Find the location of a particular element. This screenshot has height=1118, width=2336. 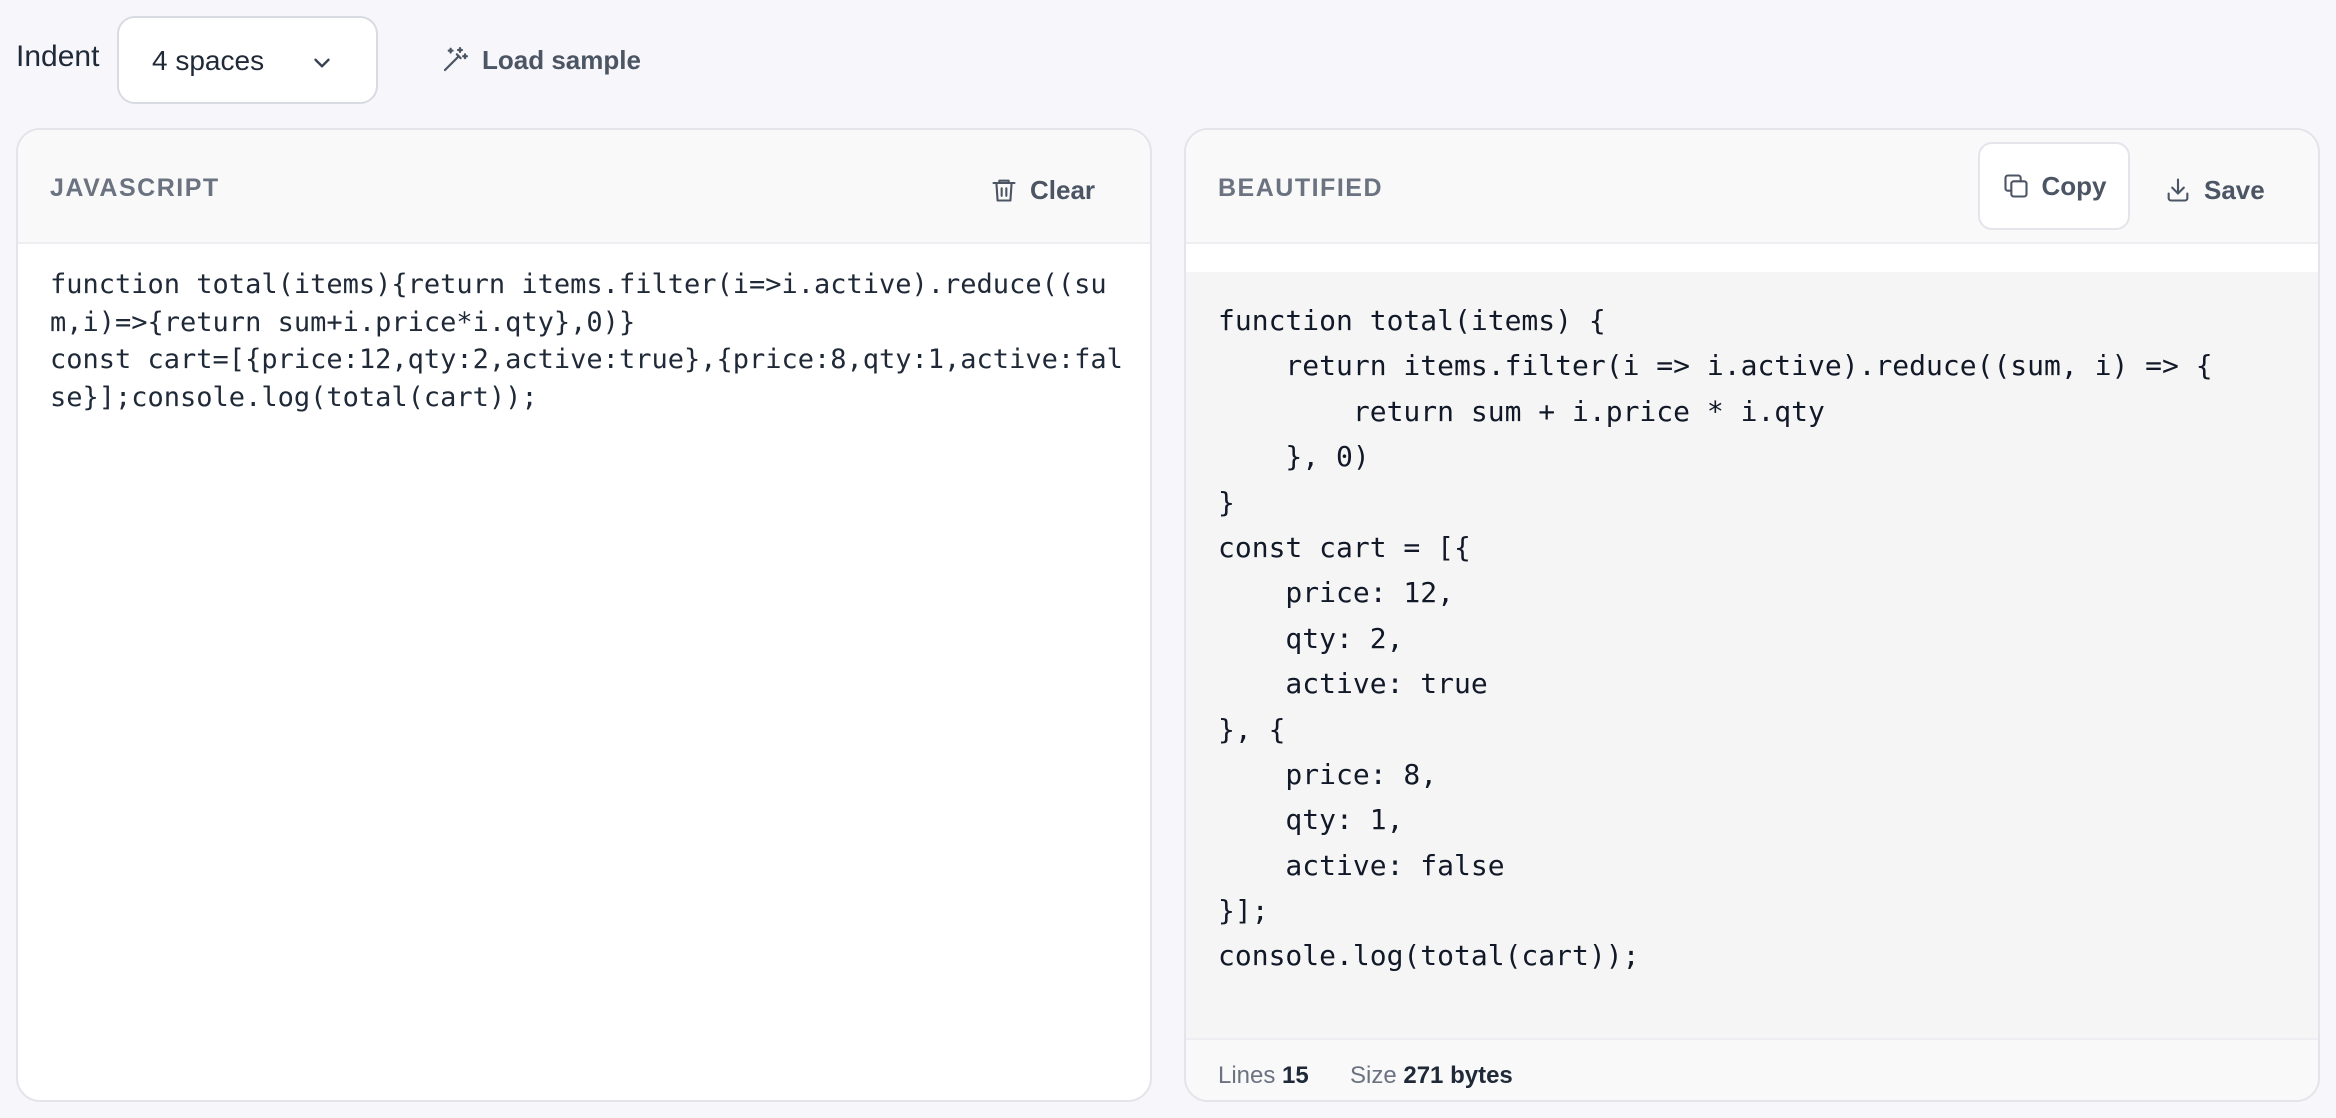

size-stat: Size 271 bytes is located at coordinates (1431, 1076).